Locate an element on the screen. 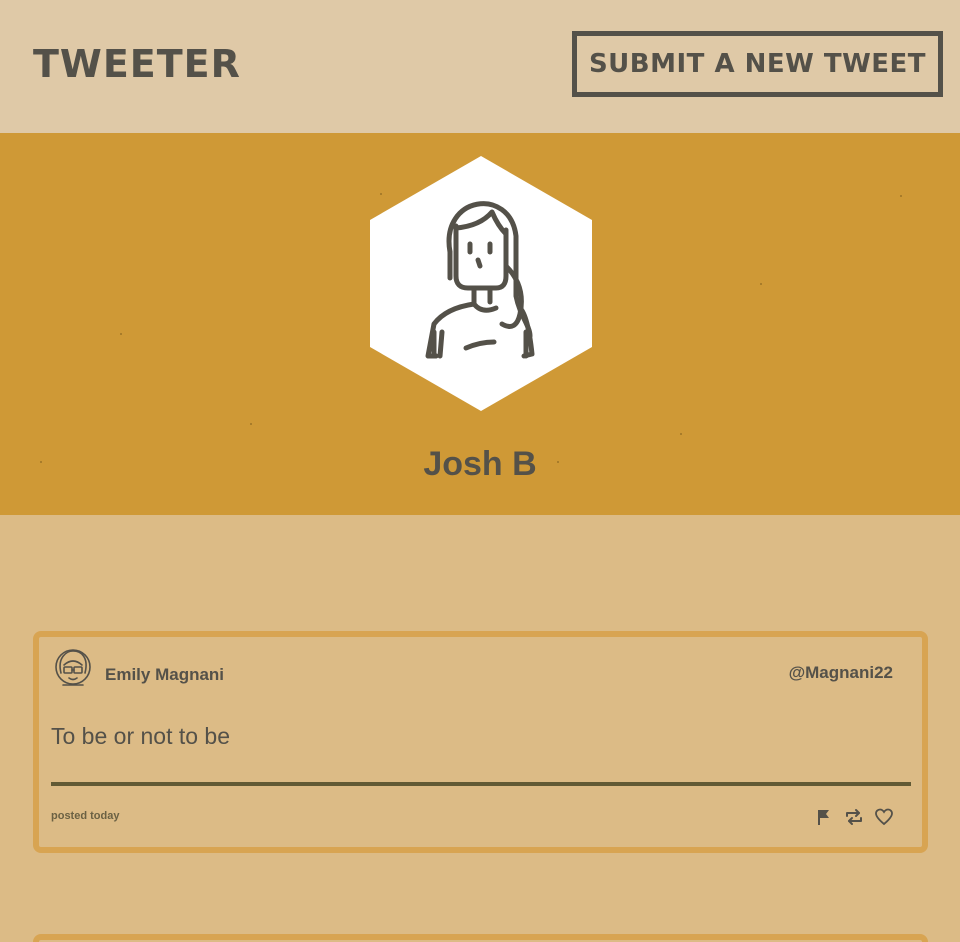 The height and width of the screenshot is (942, 960). retweet-icon is located at coordinates (854, 817).